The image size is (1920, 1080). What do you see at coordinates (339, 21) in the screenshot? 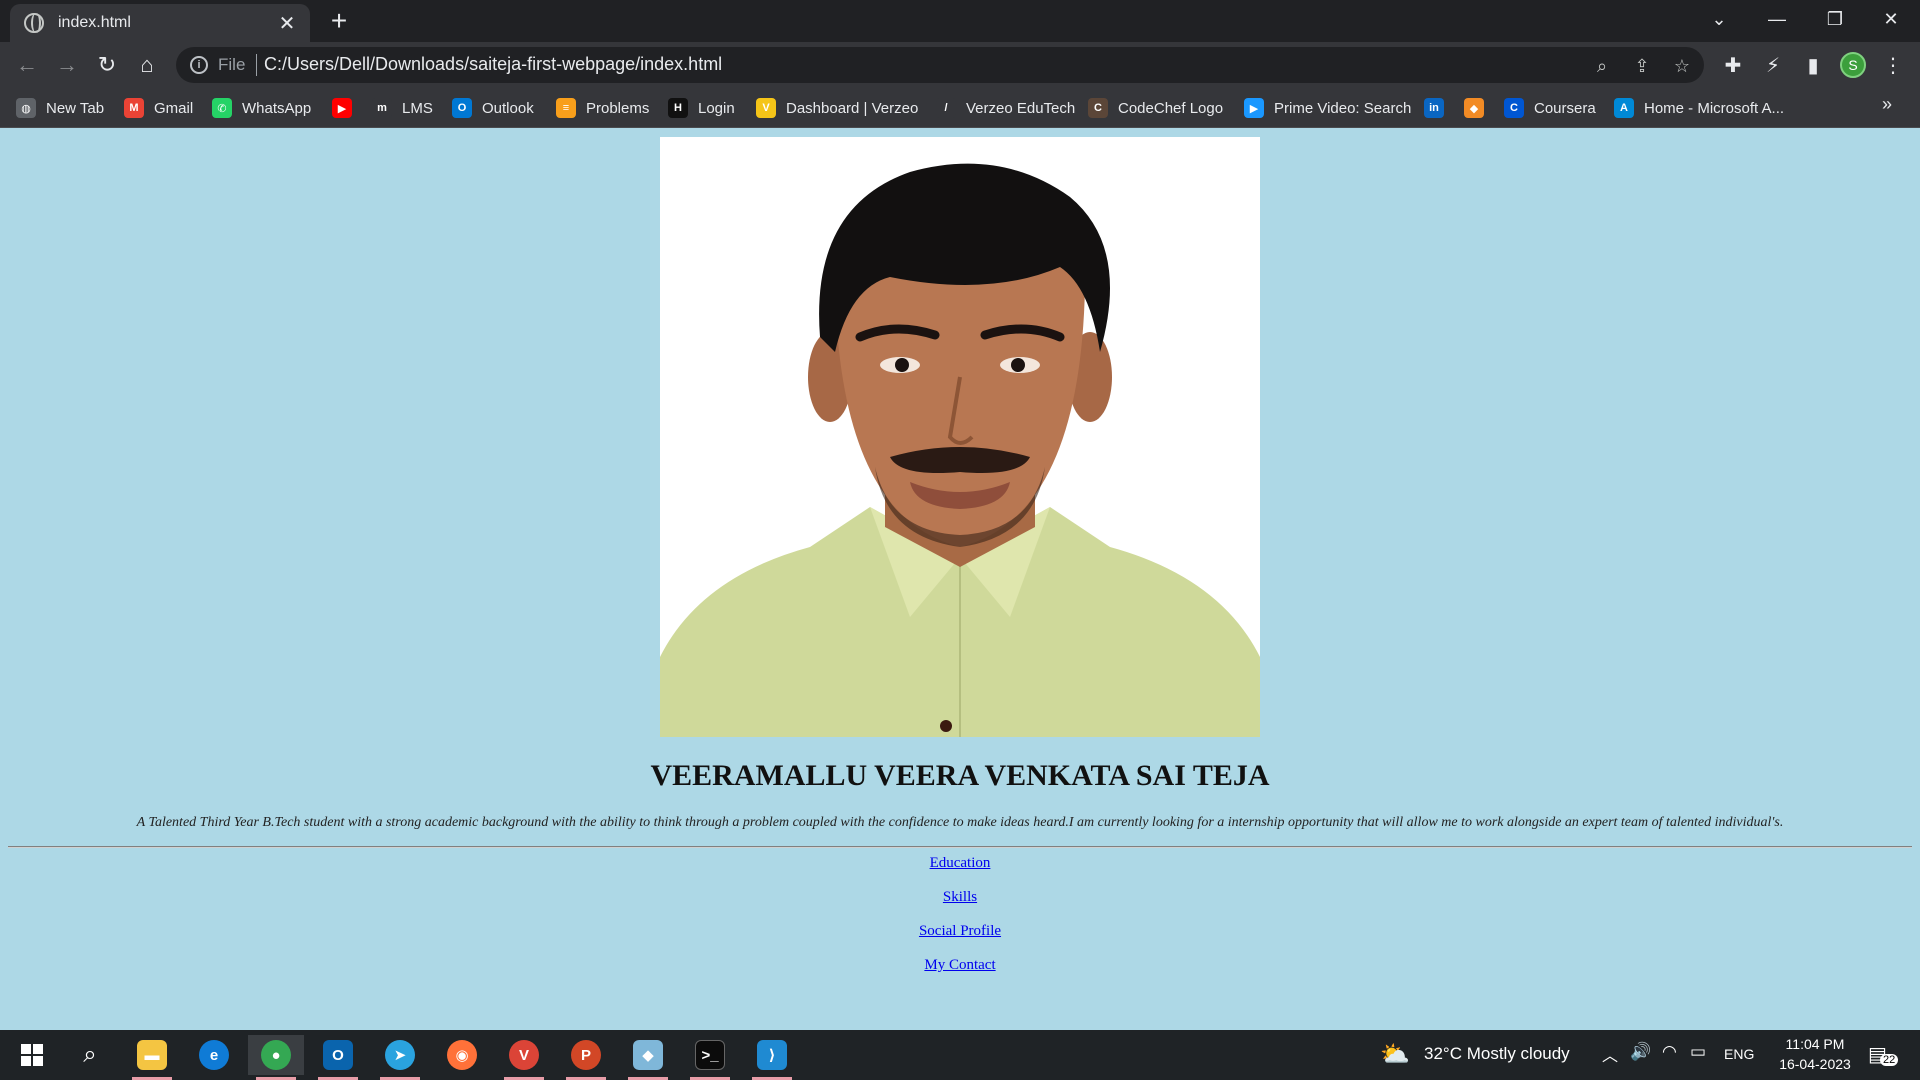
I see `new-tab-button: +` at bounding box center [339, 21].